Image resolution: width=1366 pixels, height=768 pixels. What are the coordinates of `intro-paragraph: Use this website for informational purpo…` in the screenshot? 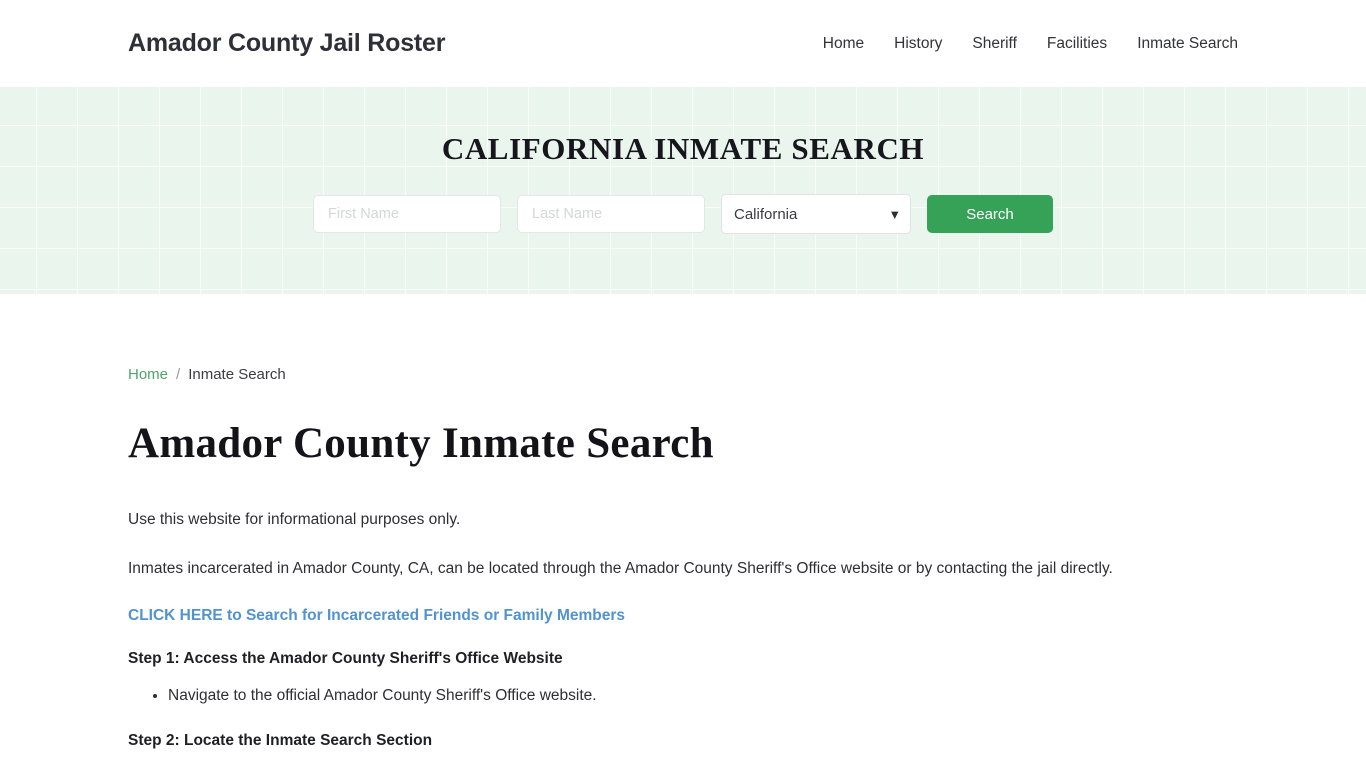 It's located at (294, 519).